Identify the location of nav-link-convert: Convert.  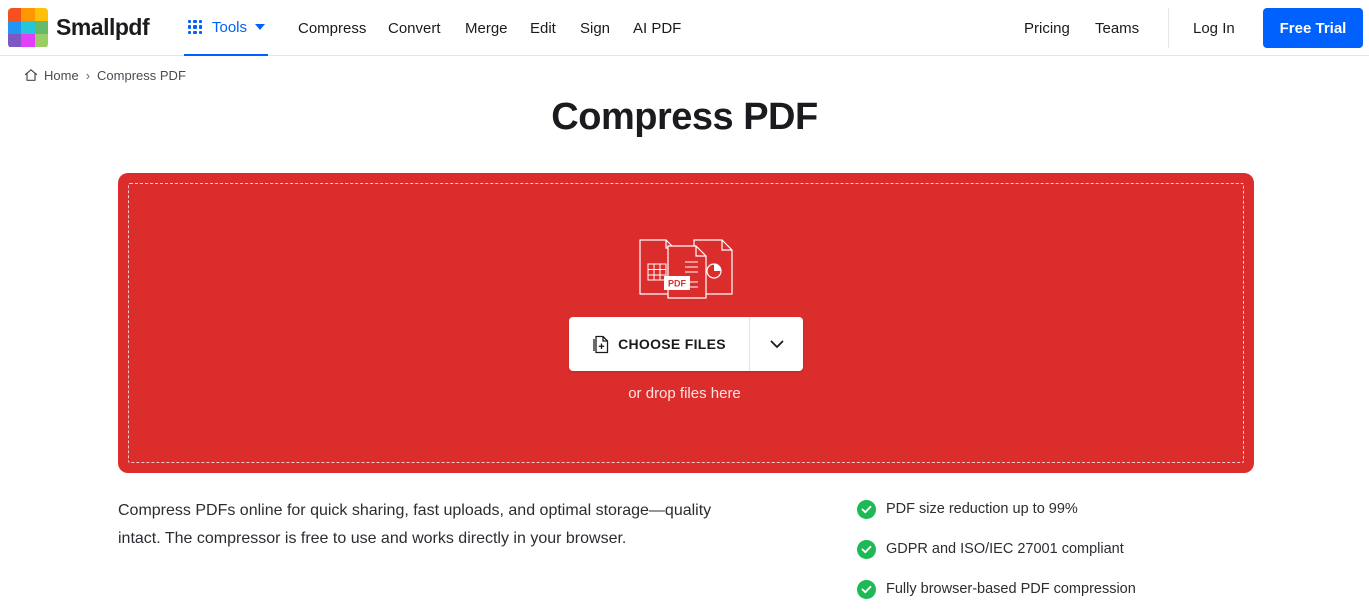
(414, 28).